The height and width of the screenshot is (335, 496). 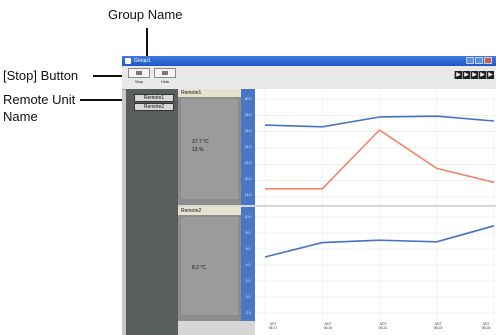 I want to click on group-name-callout: Group Name, so click(x=145, y=14).